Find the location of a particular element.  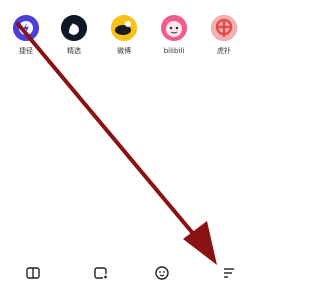

app-bilibili: bilibili is located at coordinates (174, 35).